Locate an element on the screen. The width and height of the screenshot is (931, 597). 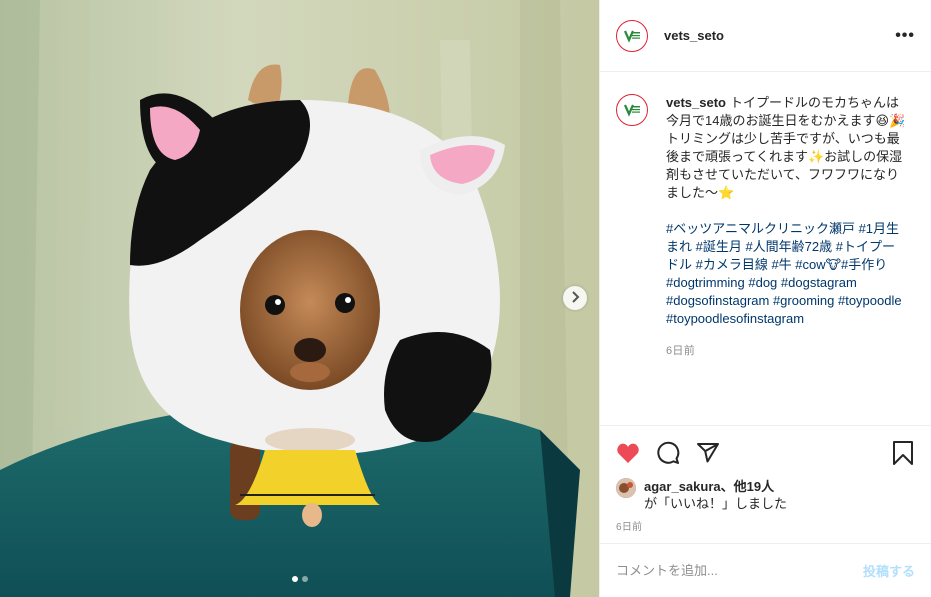
likes-others: 、他19人 is located at coordinates (747, 486).